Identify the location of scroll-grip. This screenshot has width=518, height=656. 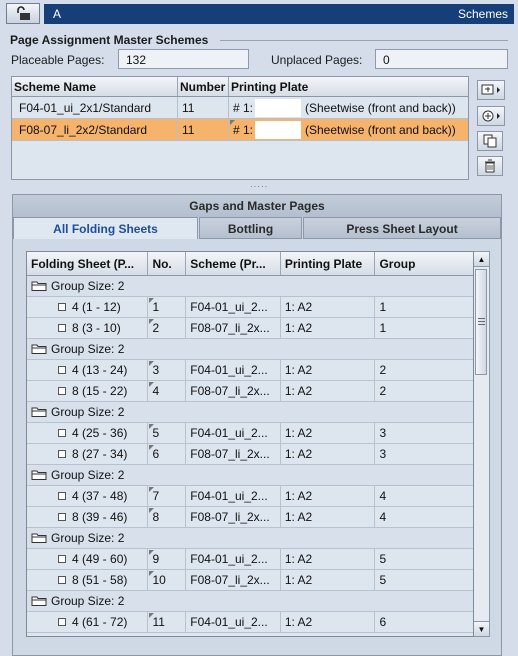
(481, 318).